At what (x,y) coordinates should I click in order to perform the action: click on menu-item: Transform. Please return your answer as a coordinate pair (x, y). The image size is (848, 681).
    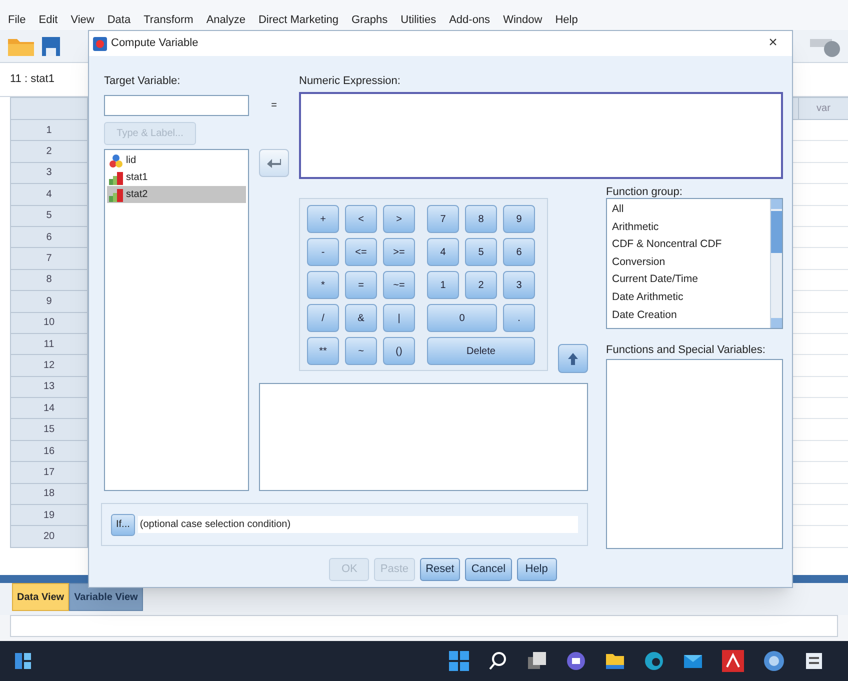
    Looking at the image, I should click on (169, 20).